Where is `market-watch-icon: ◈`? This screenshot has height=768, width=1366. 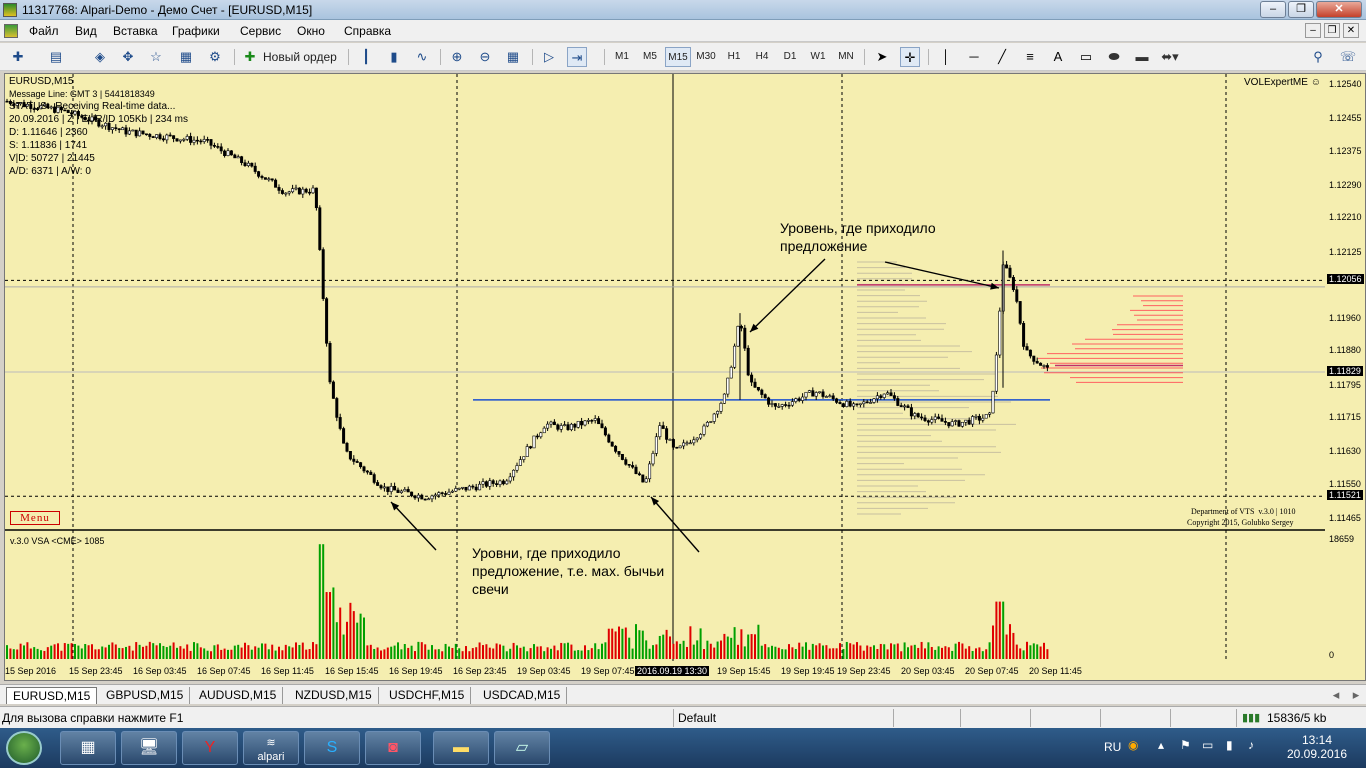
market-watch-icon: ◈ is located at coordinates (100, 57).